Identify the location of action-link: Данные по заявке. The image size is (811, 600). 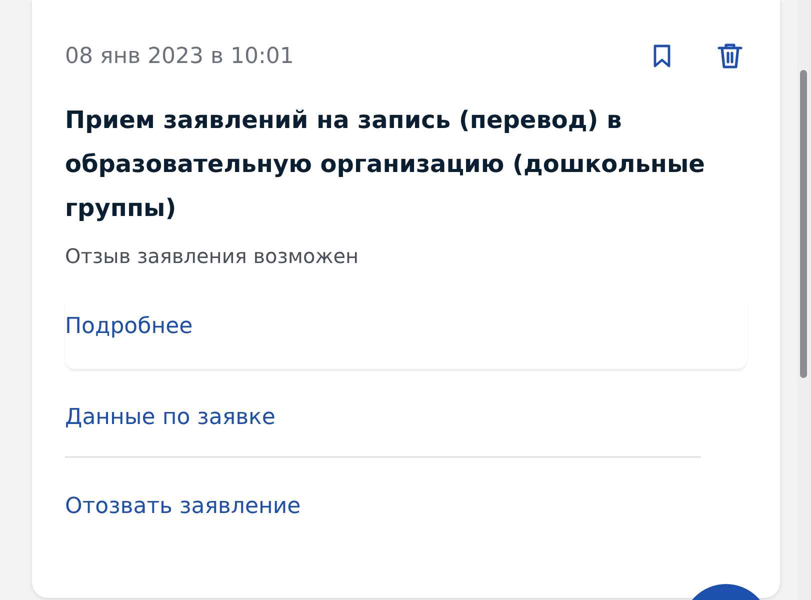
(170, 417).